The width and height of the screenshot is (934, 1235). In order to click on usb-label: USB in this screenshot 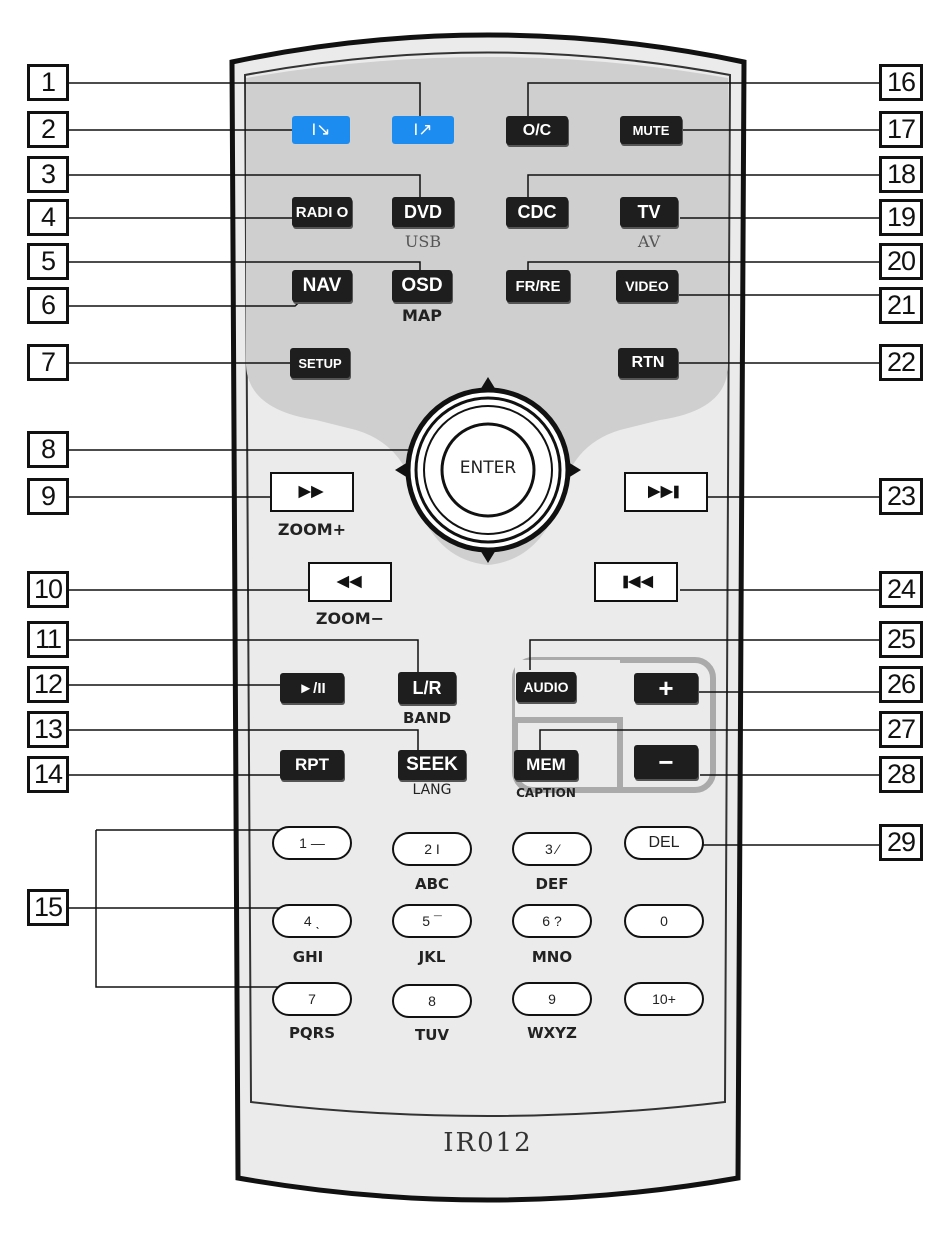, I will do `click(423, 241)`.